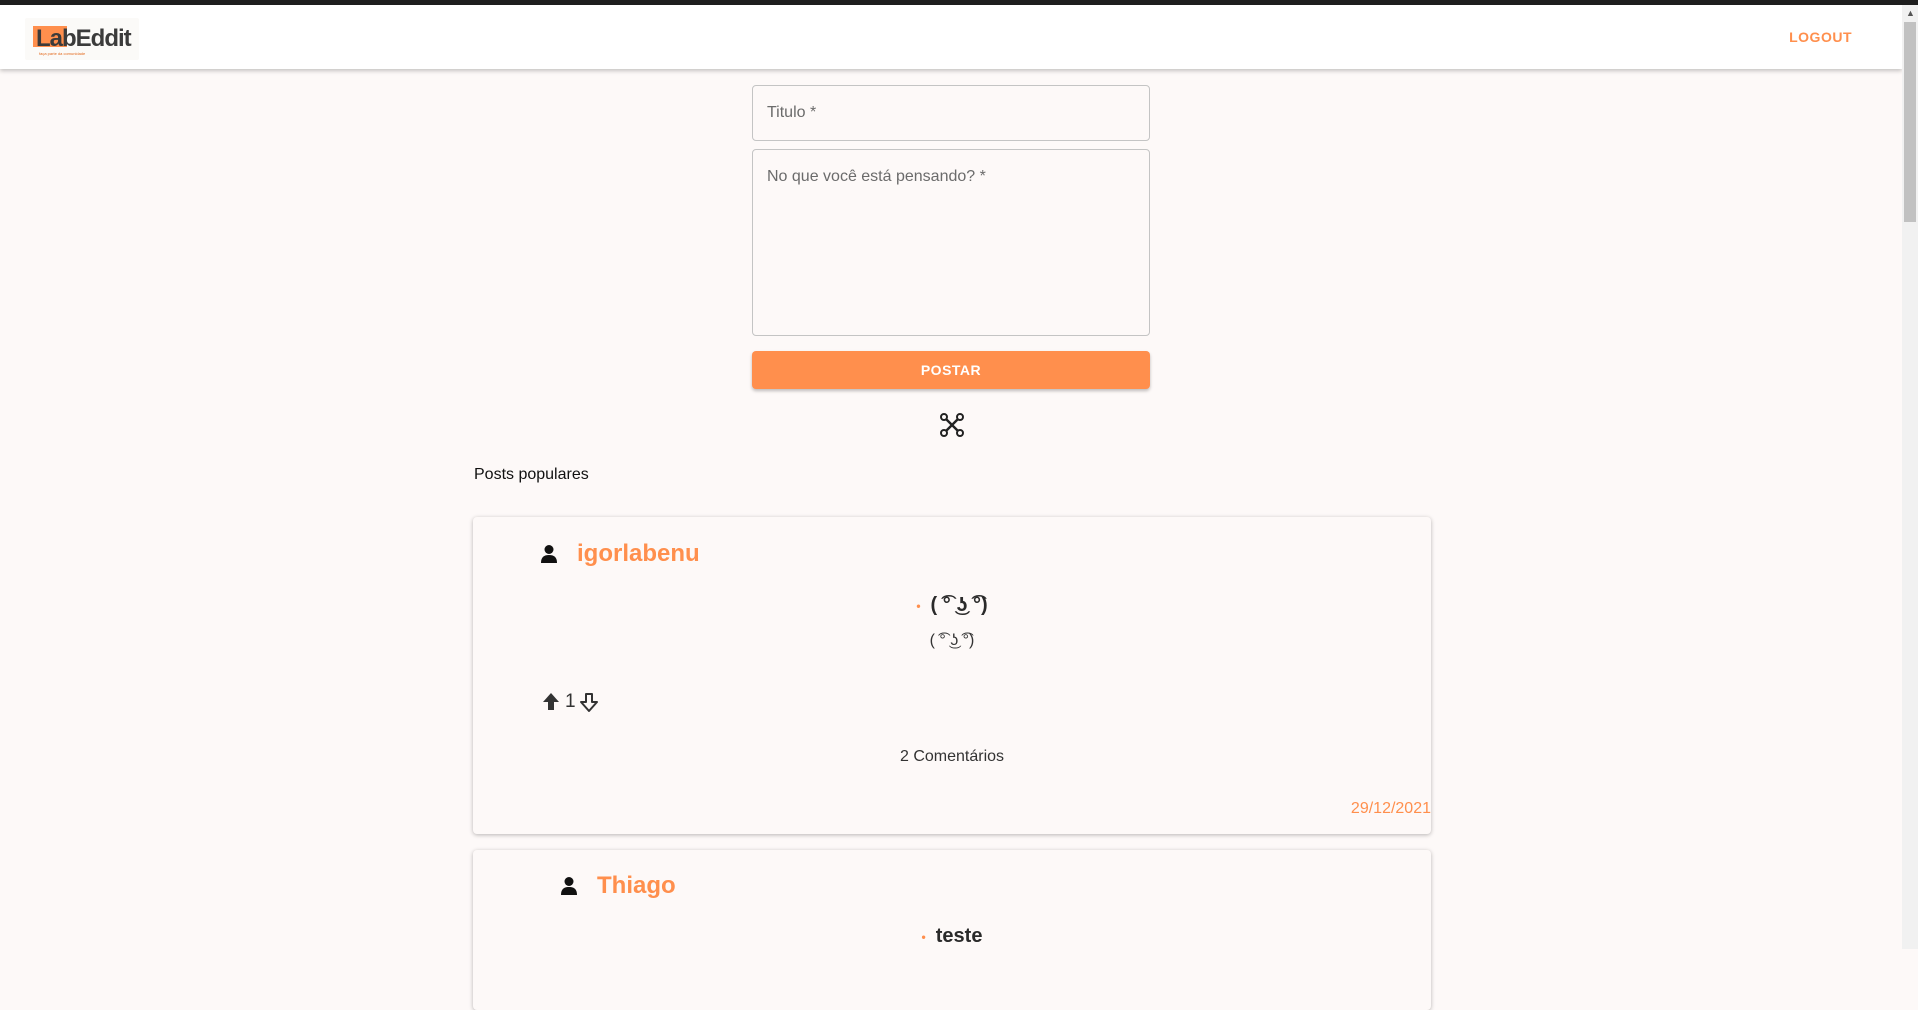 Image resolution: width=1918 pixels, height=1010 pixels. I want to click on app-bar: LabEddit faça parte da comunidade LOGOUT, so click(951, 37).